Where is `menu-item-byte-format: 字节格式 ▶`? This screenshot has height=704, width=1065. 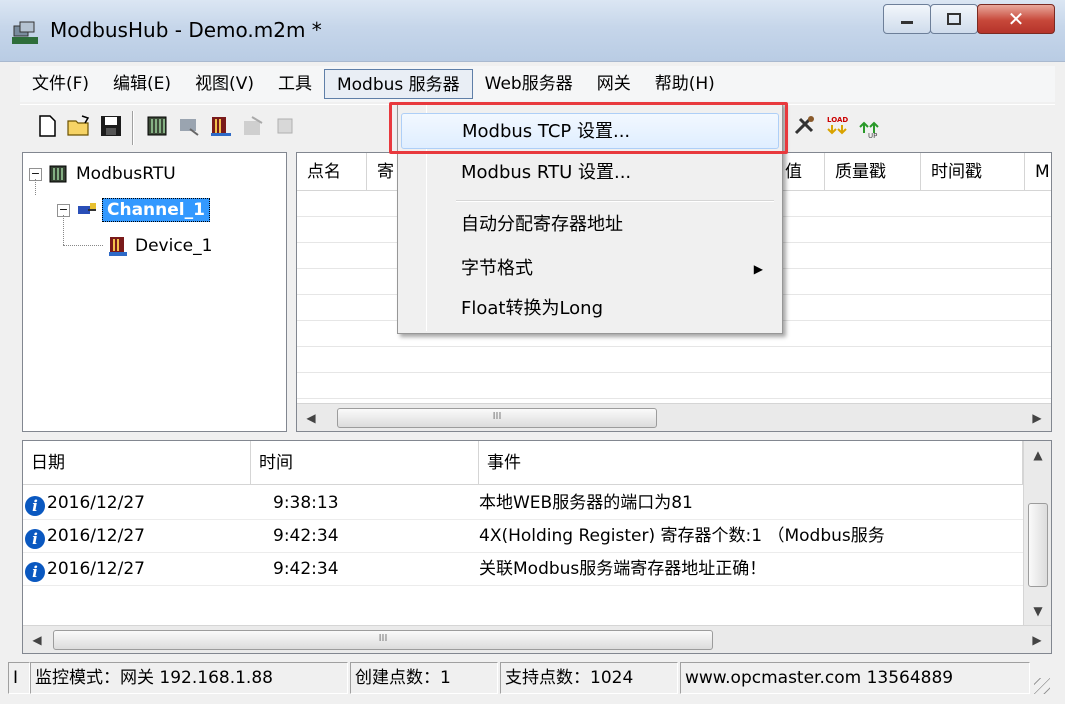
menu-item-byte-format: 字节格式 ▶ is located at coordinates (590, 269).